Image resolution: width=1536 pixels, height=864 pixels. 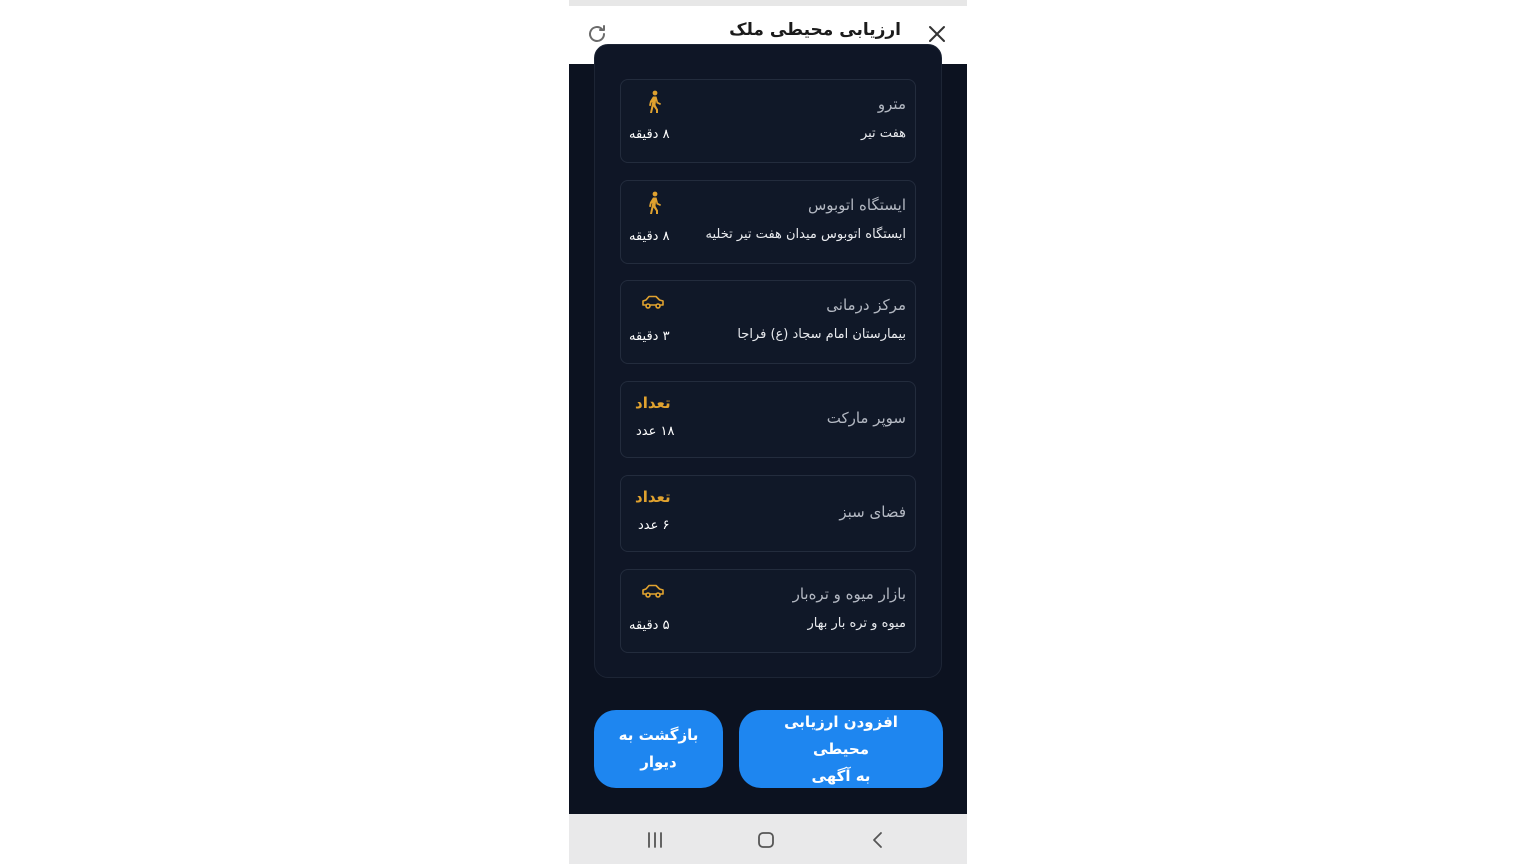 I want to click on back-to-divar-label: بازگشت به دیوار, so click(x=658, y=748).